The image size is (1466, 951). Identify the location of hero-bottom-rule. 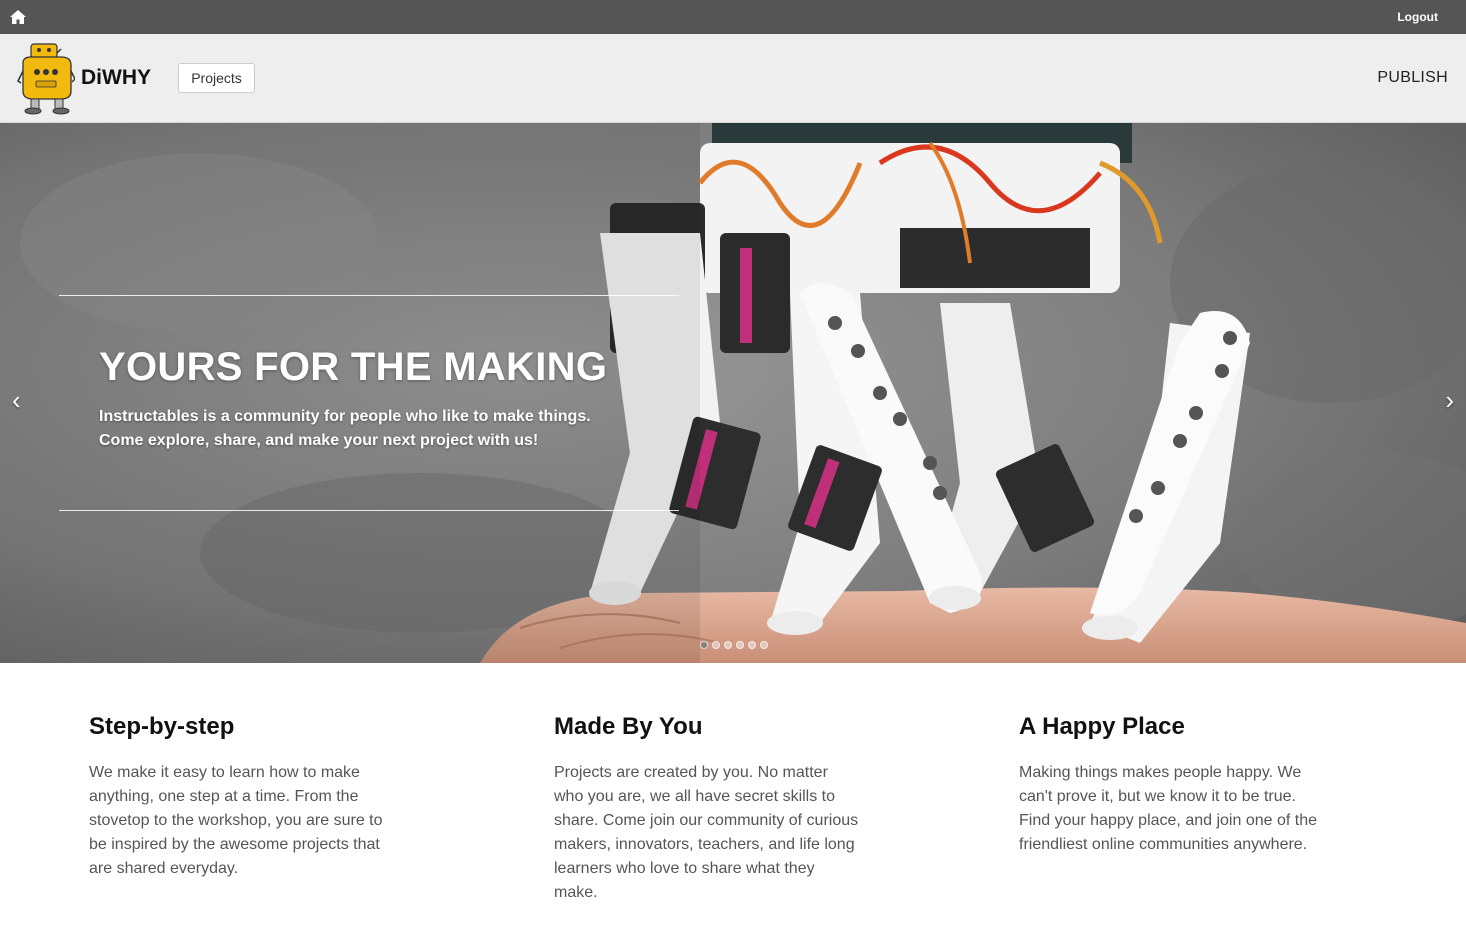
(369, 510).